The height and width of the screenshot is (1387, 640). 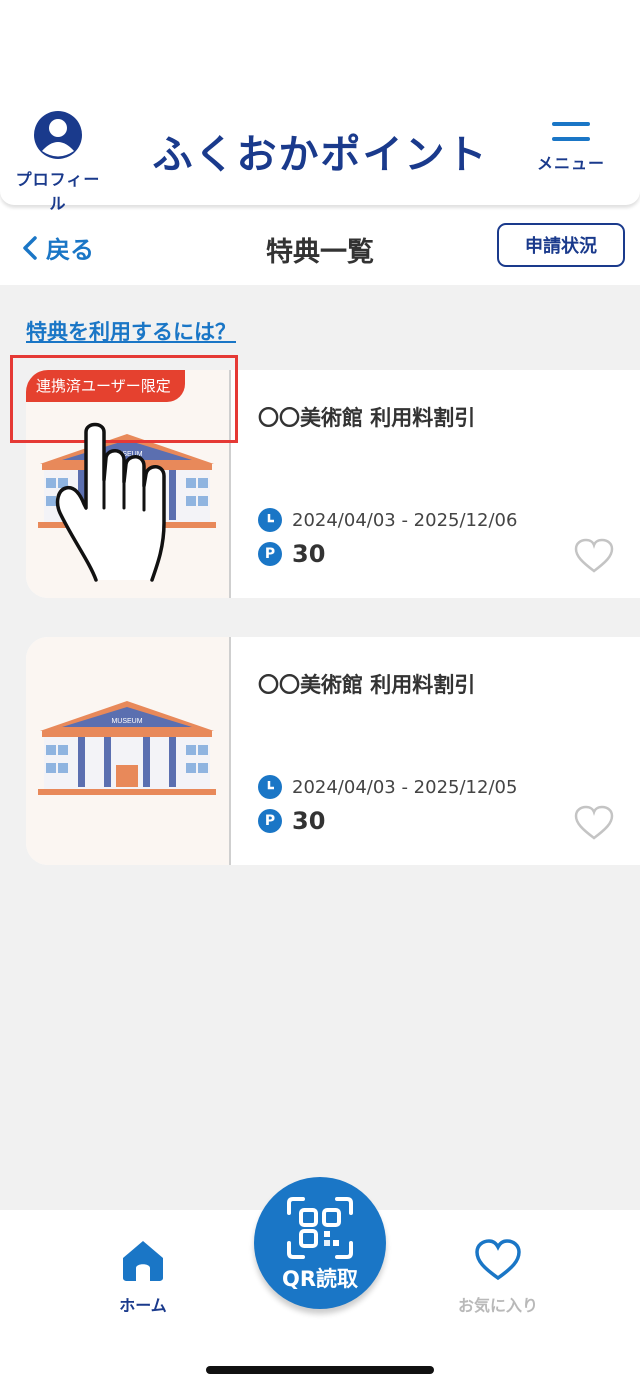 I want to click on nav-favorites: お気に入り, so click(x=498, y=1277).